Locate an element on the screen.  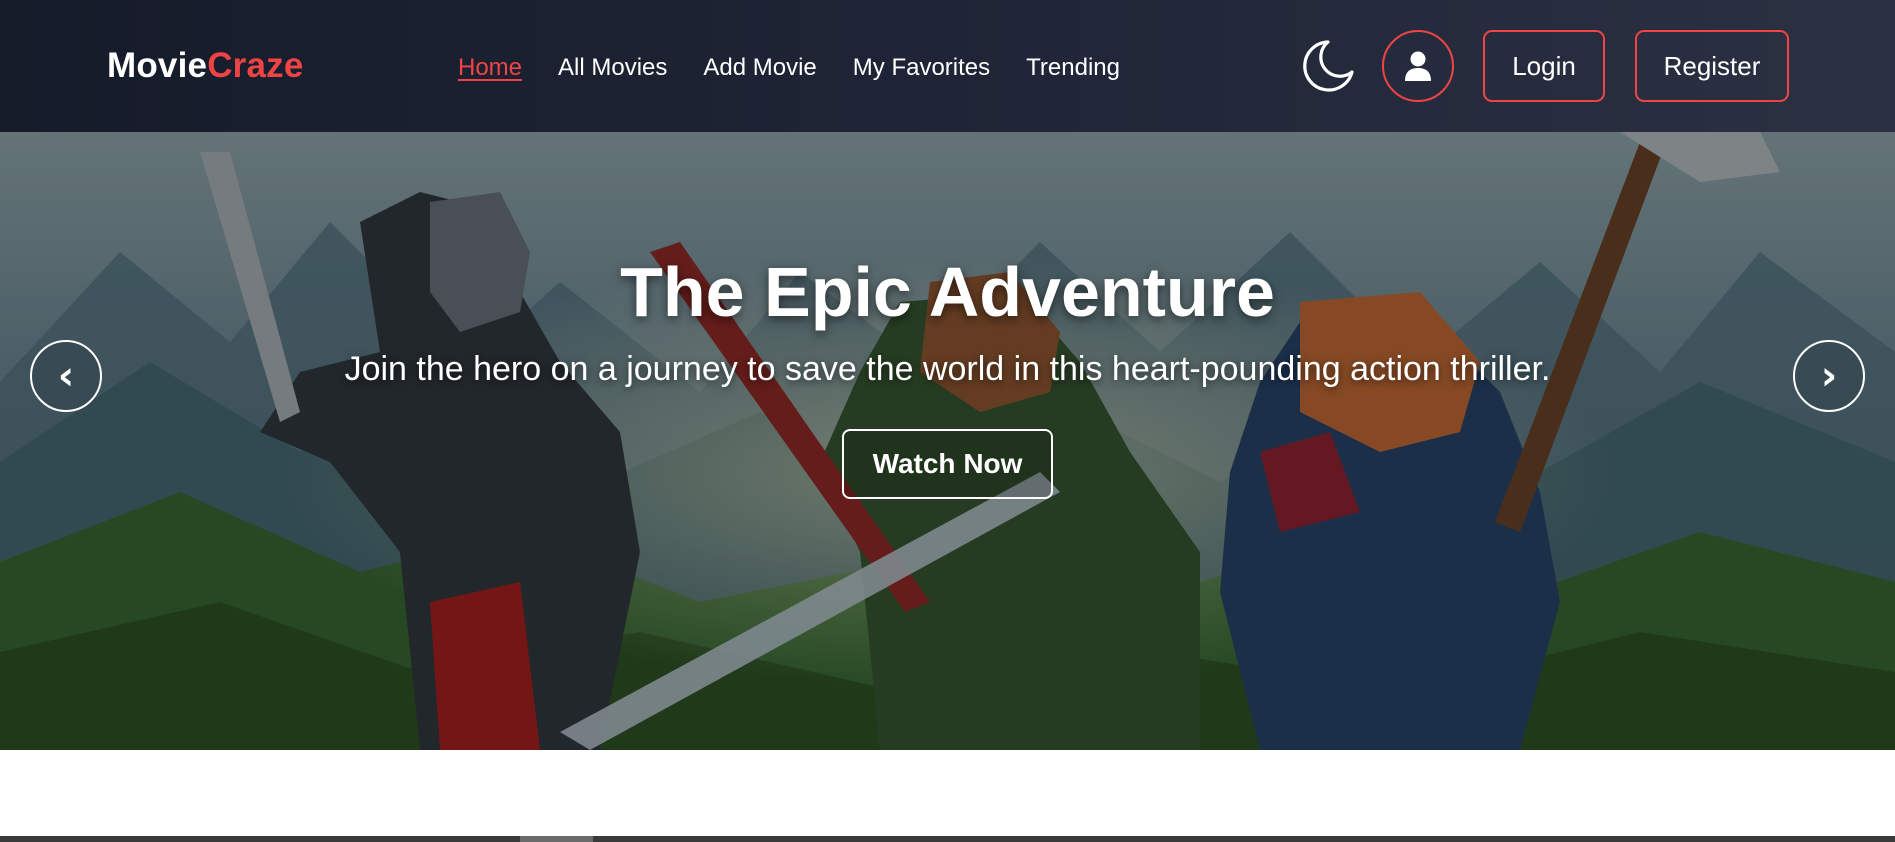
moon-icon is located at coordinates (1328, 66).